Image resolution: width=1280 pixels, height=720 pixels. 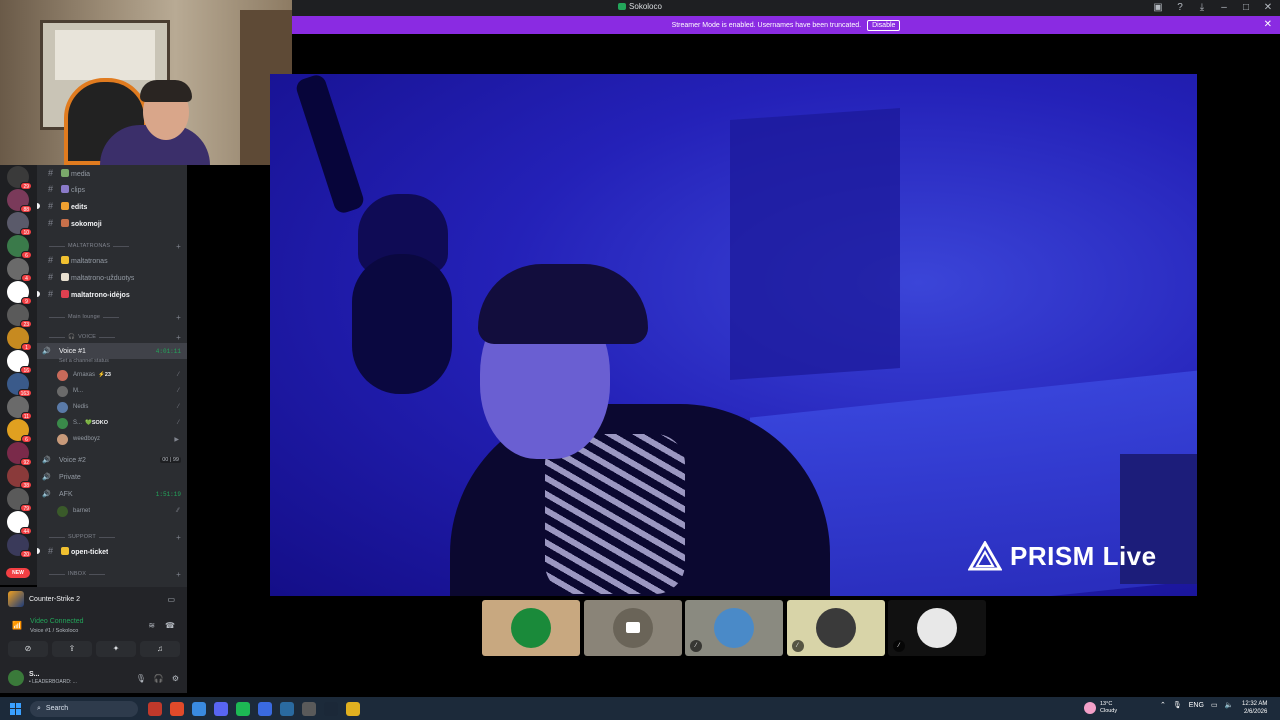 What do you see at coordinates (112, 460) in the screenshot?
I see `voice-channel-2: 🔊 Voice #2 00 | 99` at bounding box center [112, 460].